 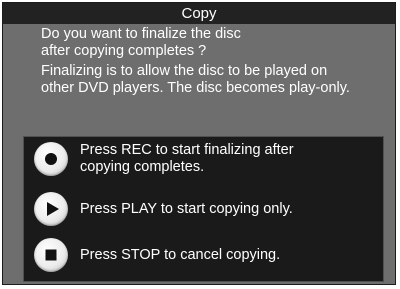 What do you see at coordinates (187, 150) in the screenshot?
I see `rec-label-line-1: Press REC to start finalizing after` at bounding box center [187, 150].